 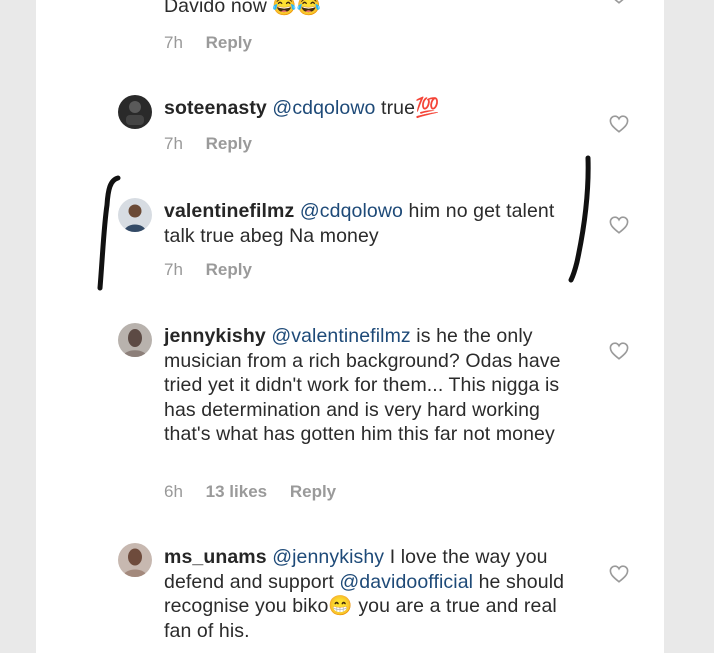 I want to click on comment-body: true, so click(x=398, y=108).